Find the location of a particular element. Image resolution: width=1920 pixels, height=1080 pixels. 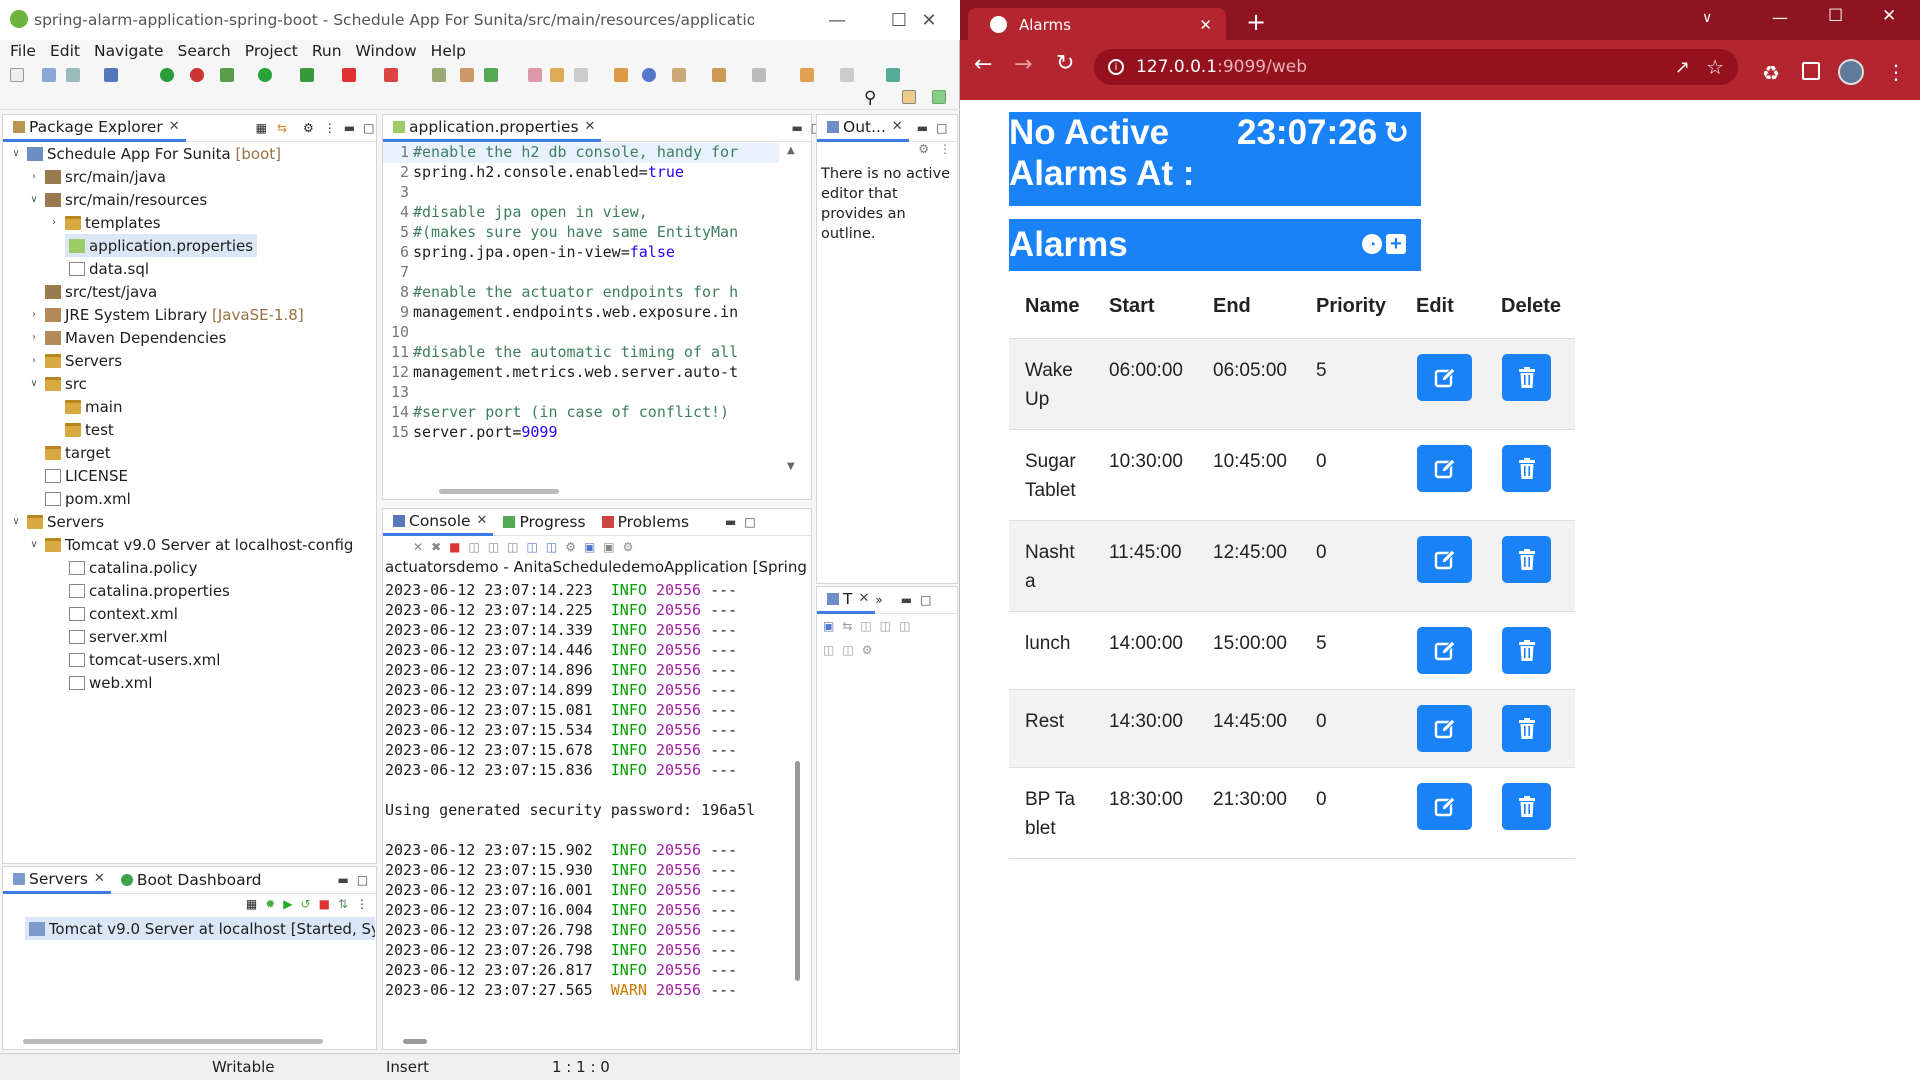

tree-item-servers-project: ∨ Servers is located at coordinates (56, 521).